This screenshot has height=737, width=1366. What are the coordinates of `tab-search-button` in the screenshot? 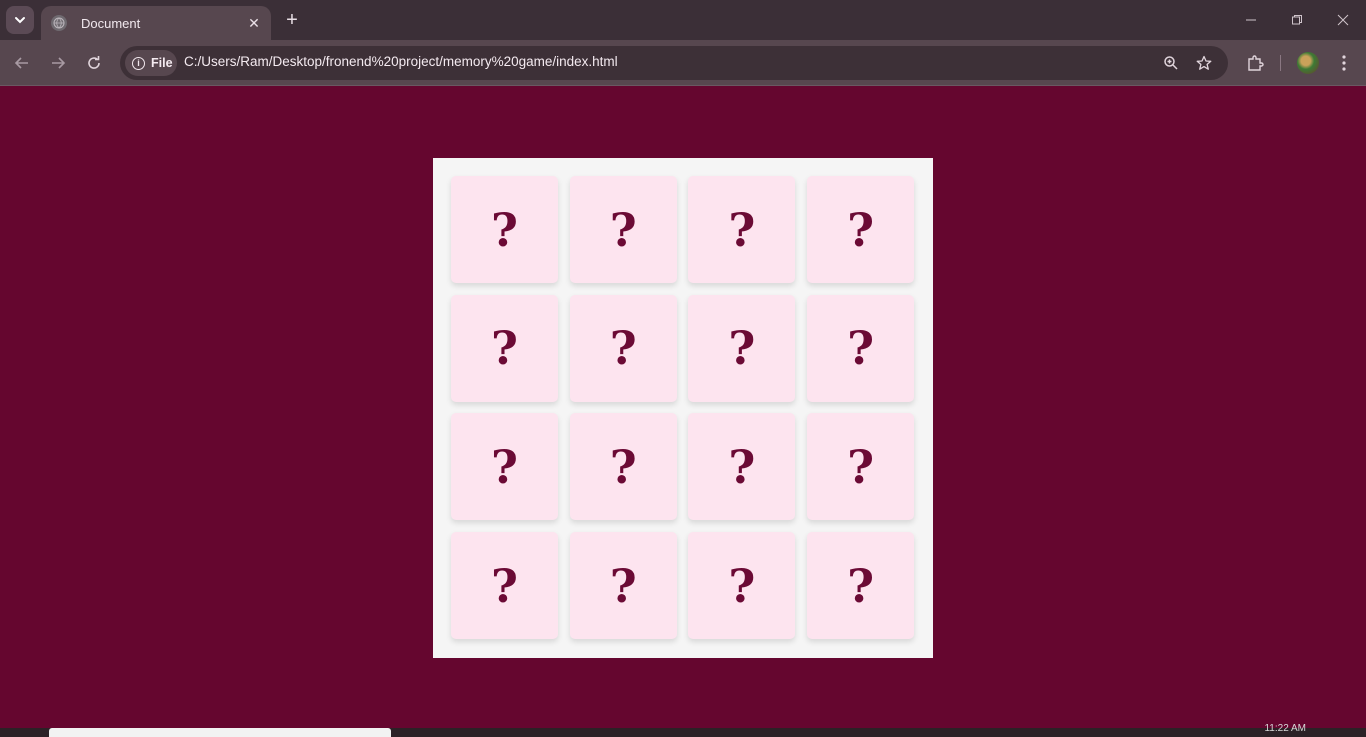 It's located at (20, 20).